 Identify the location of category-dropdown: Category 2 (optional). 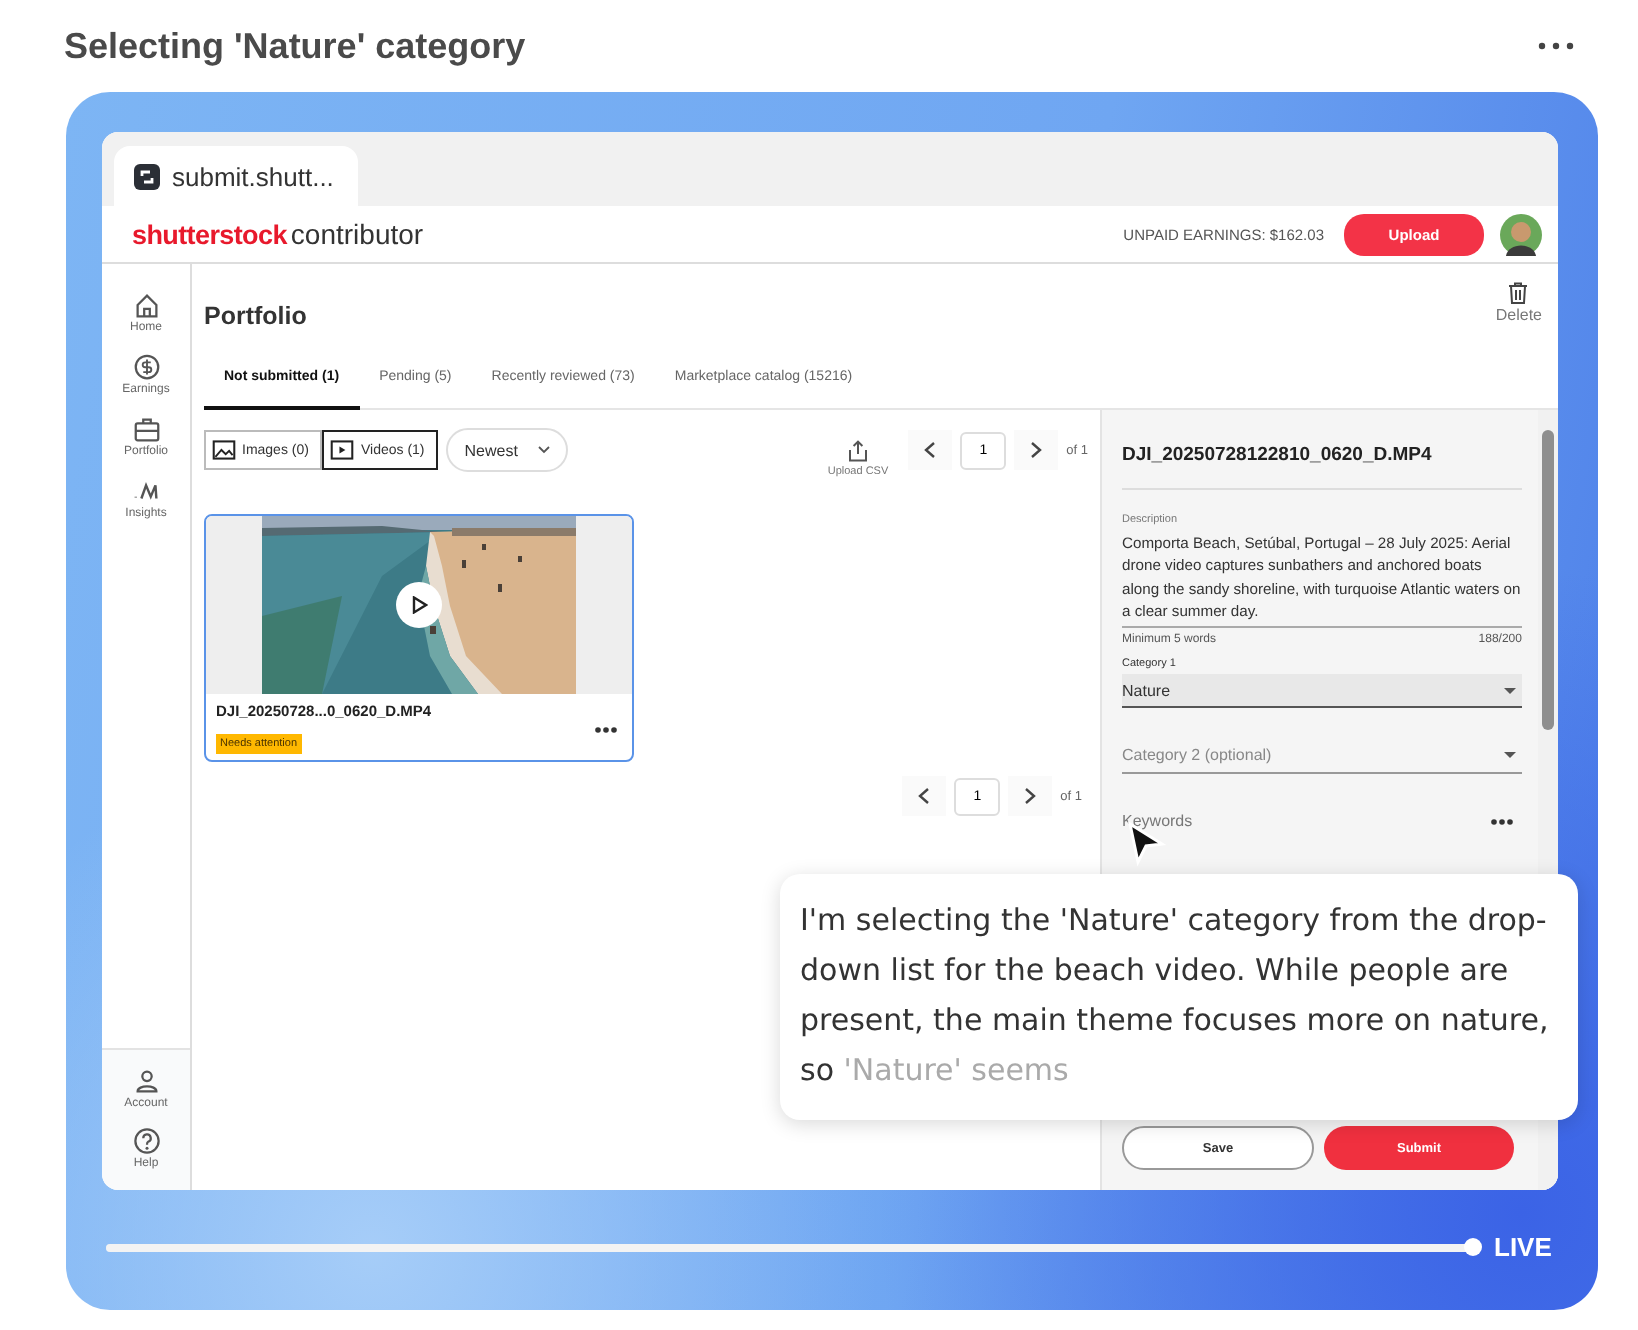
(1322, 756).